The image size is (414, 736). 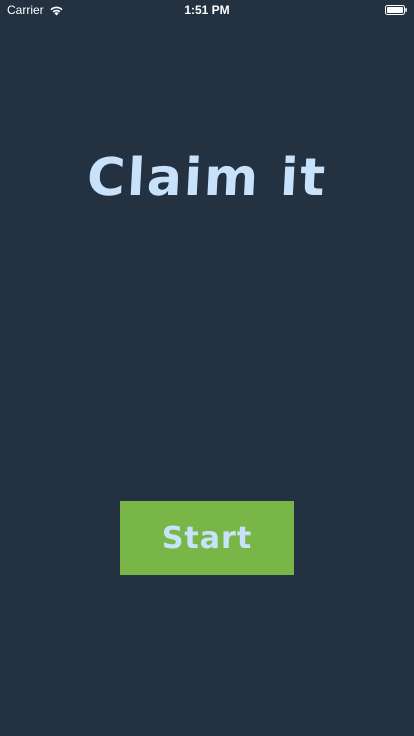 I want to click on status-bar: Carrier 1:51 PM, so click(x=207, y=10).